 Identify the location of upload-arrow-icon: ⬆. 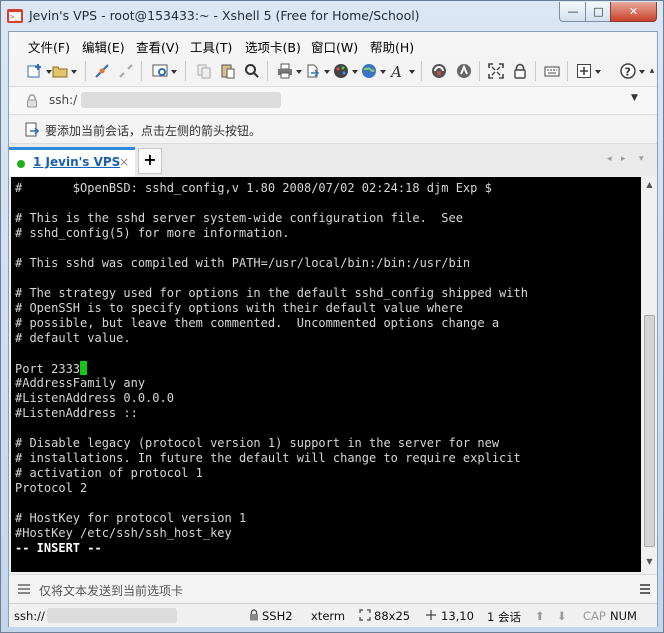
(540, 616).